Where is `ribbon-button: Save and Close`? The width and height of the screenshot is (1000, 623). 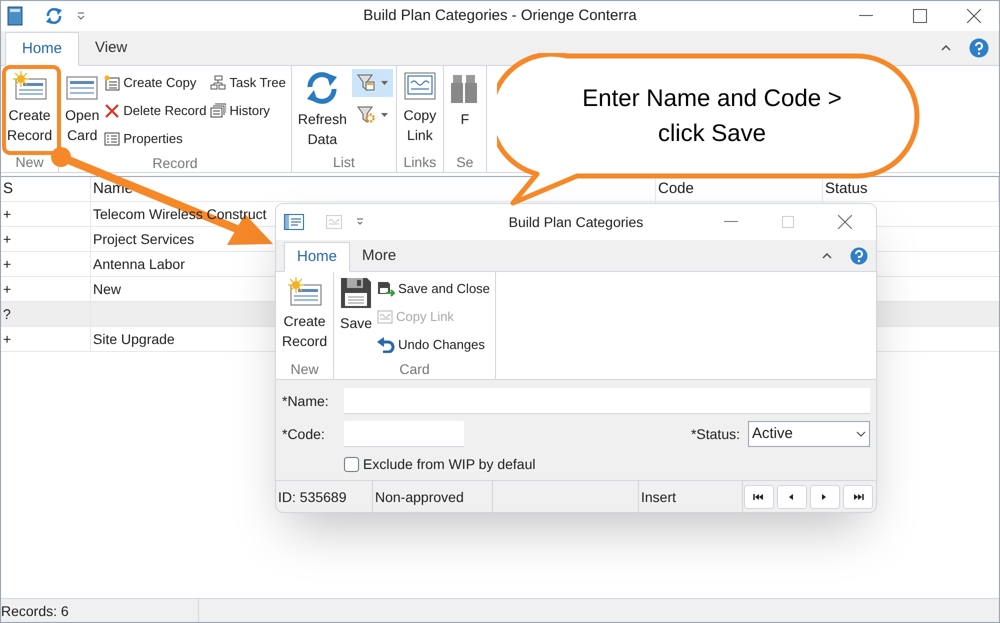 ribbon-button: Save and Close is located at coordinates (433, 289).